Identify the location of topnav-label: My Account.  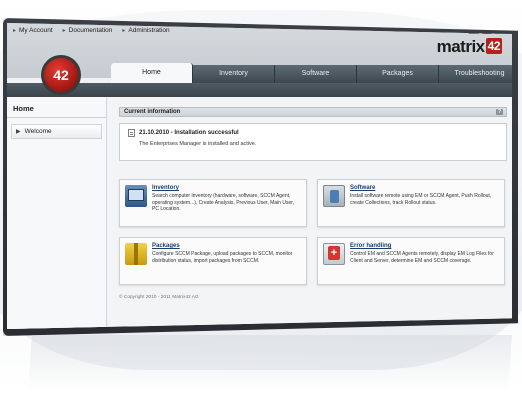
(36, 30).